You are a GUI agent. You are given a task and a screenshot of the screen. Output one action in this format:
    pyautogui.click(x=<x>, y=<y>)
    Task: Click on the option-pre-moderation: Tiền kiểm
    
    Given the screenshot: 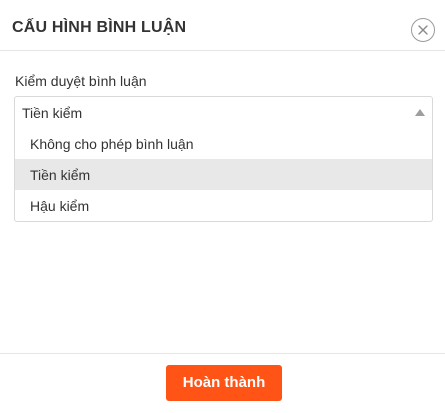 What is the action you would take?
    pyautogui.click(x=223, y=174)
    